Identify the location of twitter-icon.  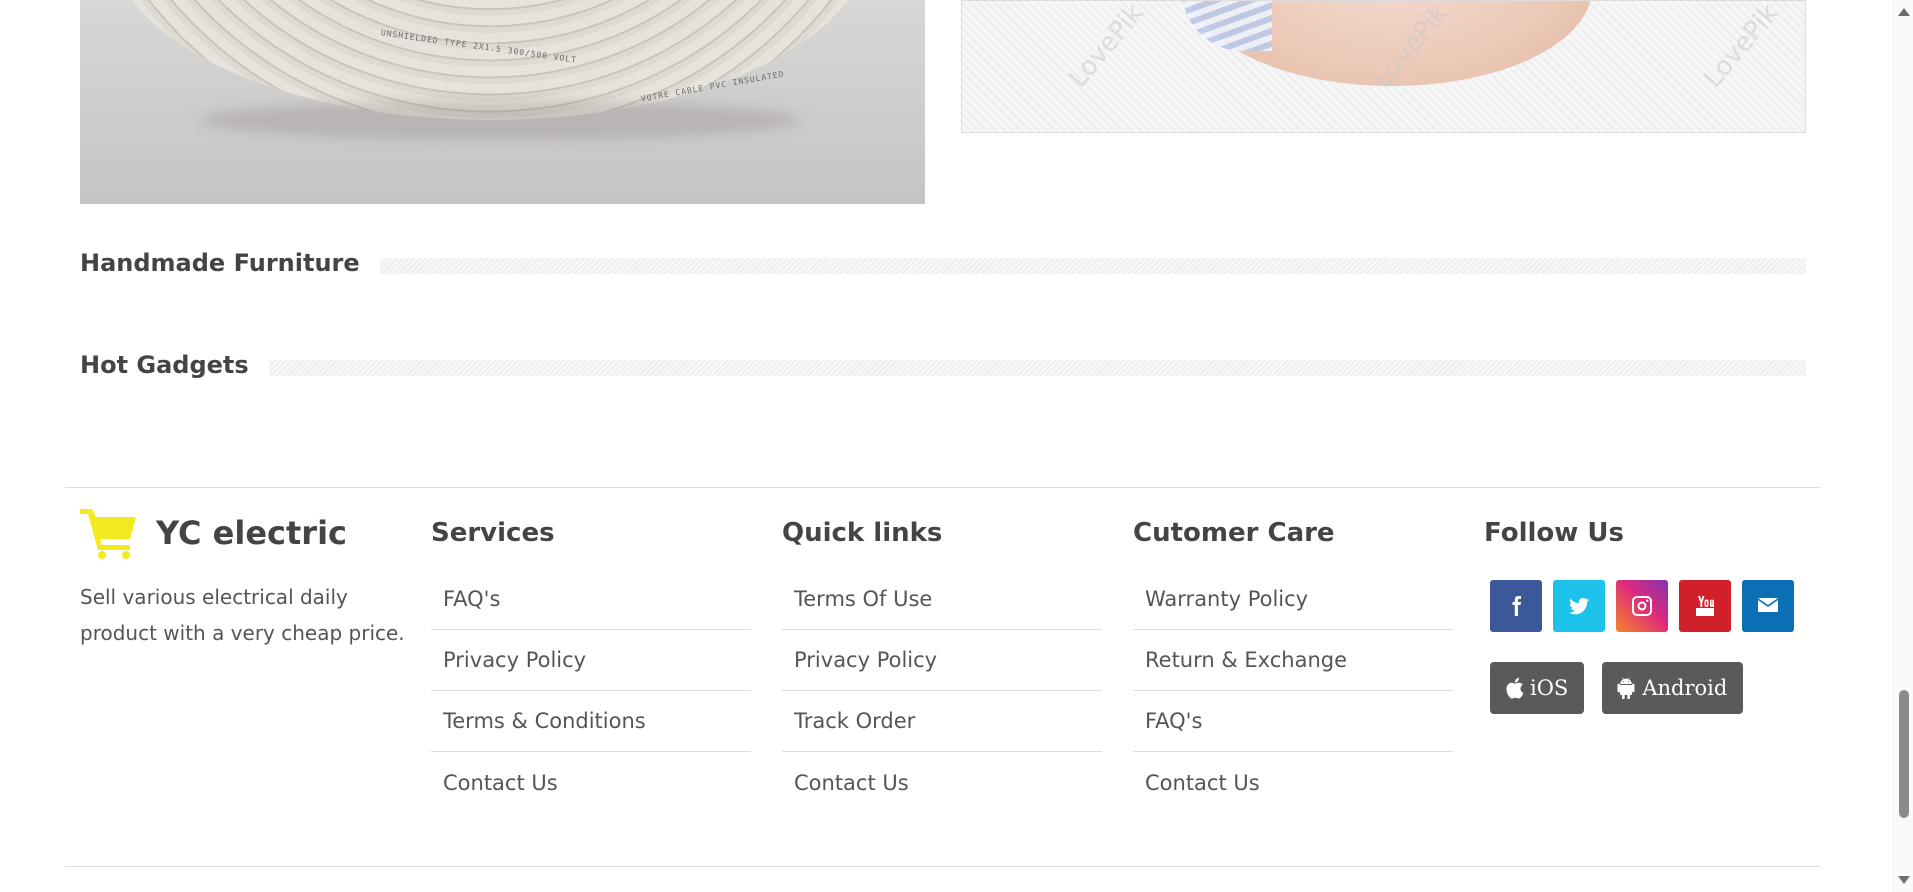
(1579, 606).